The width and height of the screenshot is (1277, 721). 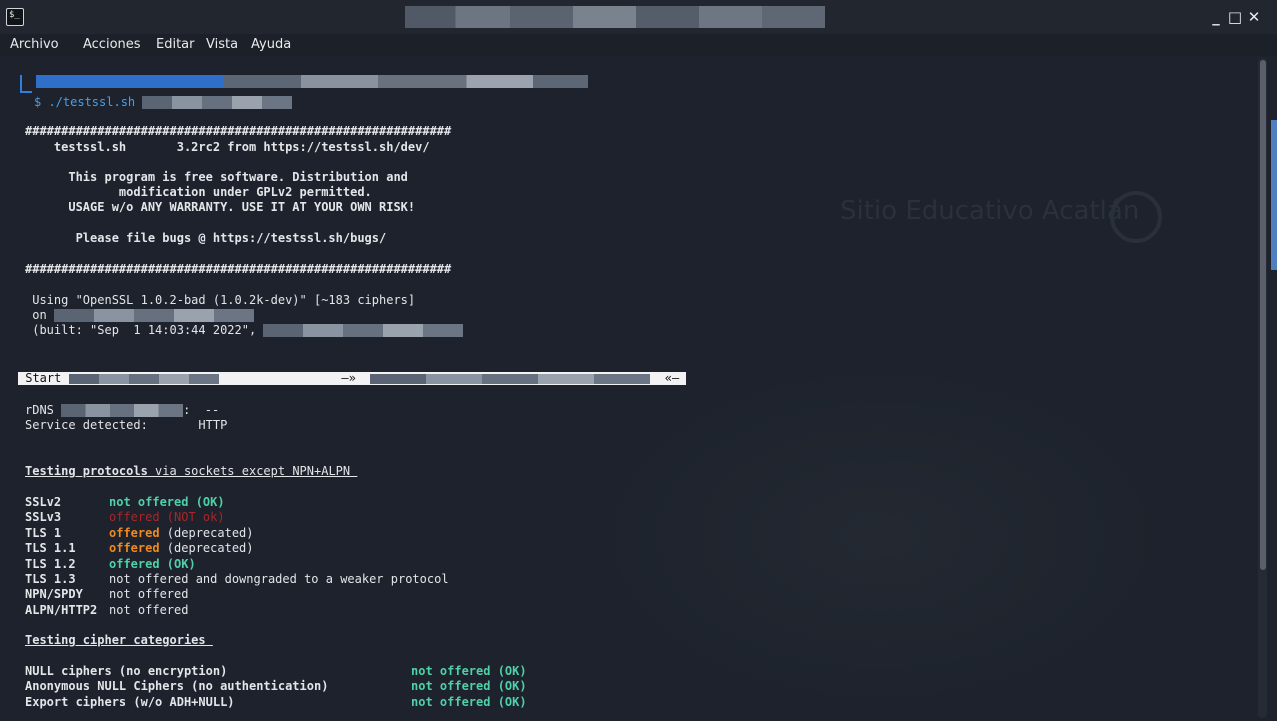 I want to click on protocol-row: ALPN/HTTP2 not offered, so click(x=106, y=610).